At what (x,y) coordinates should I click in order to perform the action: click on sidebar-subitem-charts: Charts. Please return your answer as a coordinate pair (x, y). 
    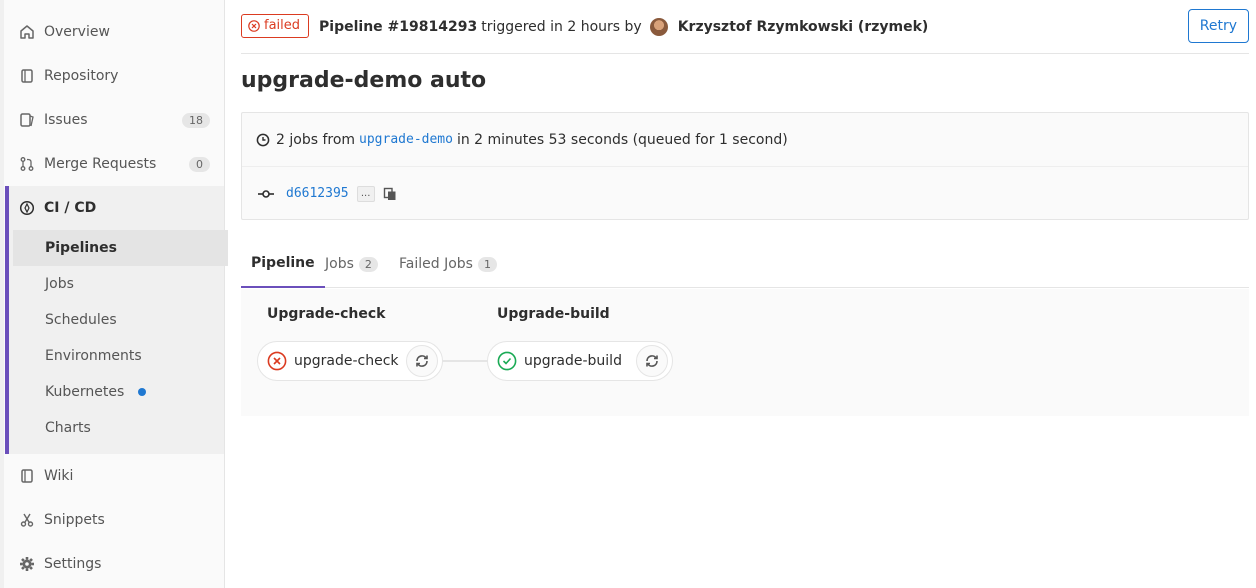
    Looking at the image, I should click on (120, 428).